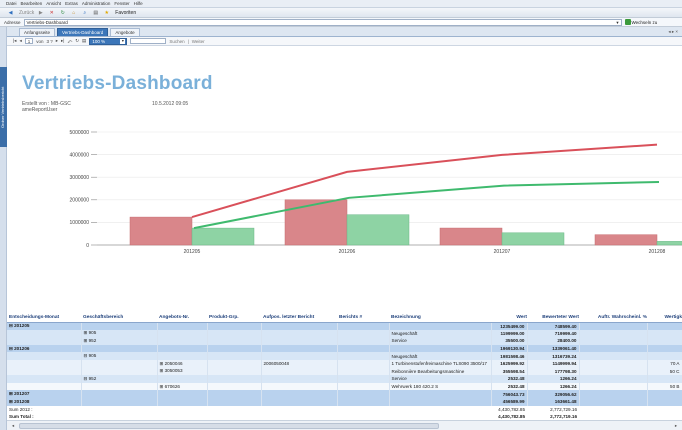  Describe the element at coordinates (182, 363) in the screenshot. I see `table-cell: ⊞ 2050046` at that location.